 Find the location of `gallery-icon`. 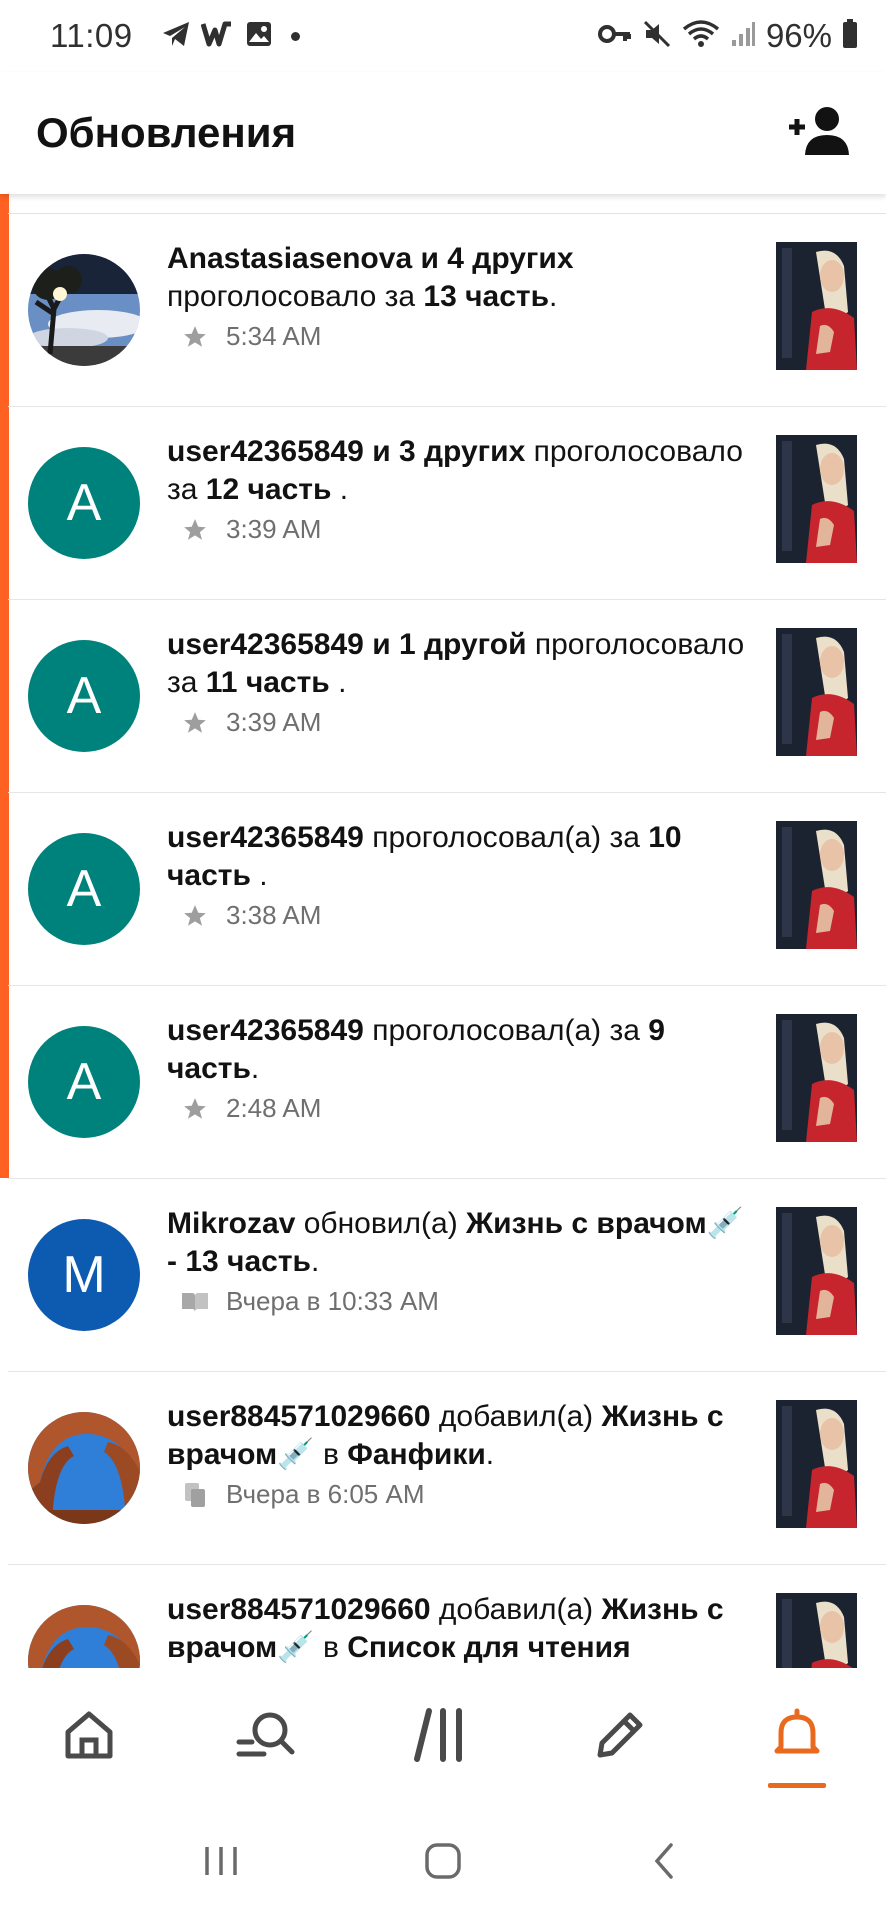

gallery-icon is located at coordinates (259, 36).